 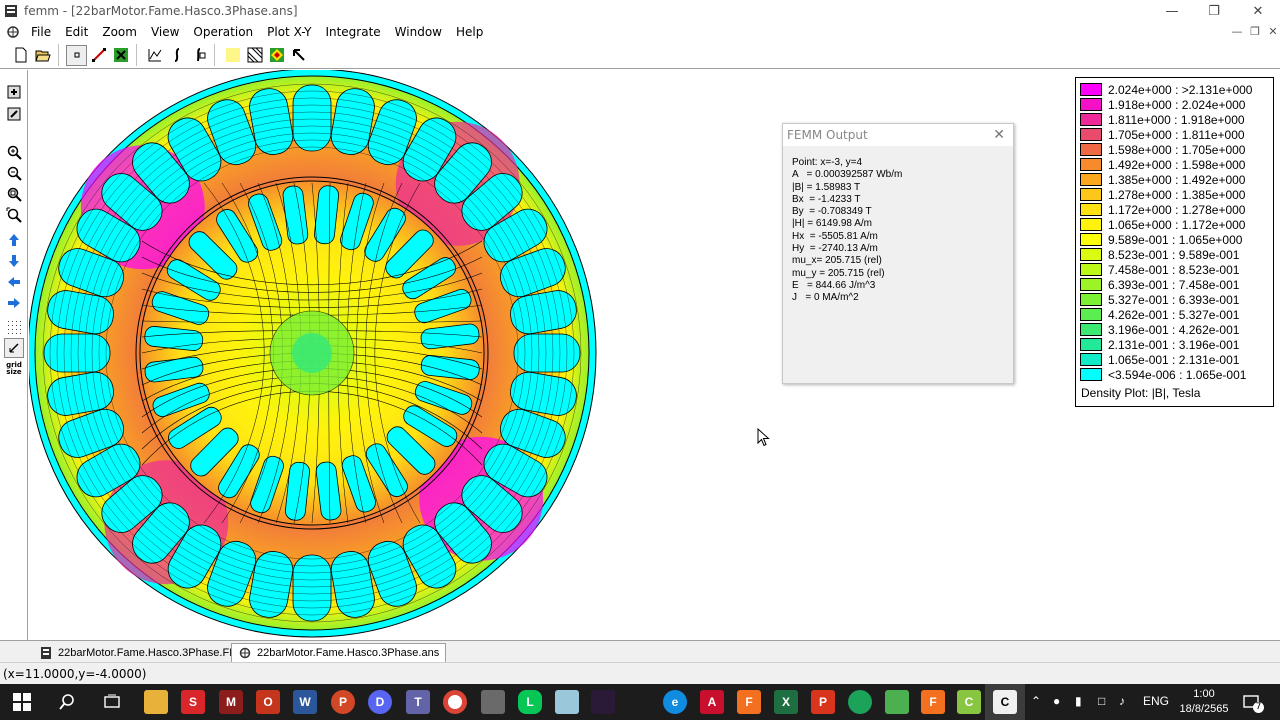 What do you see at coordinates (120, 55) in the screenshot?
I see `area-mode-button` at bounding box center [120, 55].